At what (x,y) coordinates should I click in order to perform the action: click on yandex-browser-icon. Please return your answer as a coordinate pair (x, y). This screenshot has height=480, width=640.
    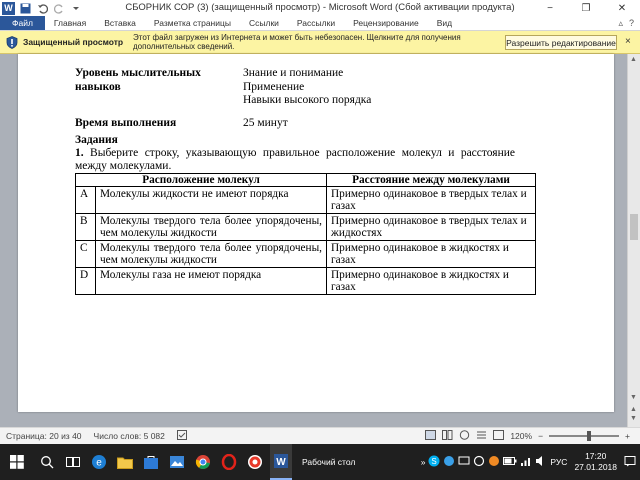
    Looking at the image, I should click on (255, 462).